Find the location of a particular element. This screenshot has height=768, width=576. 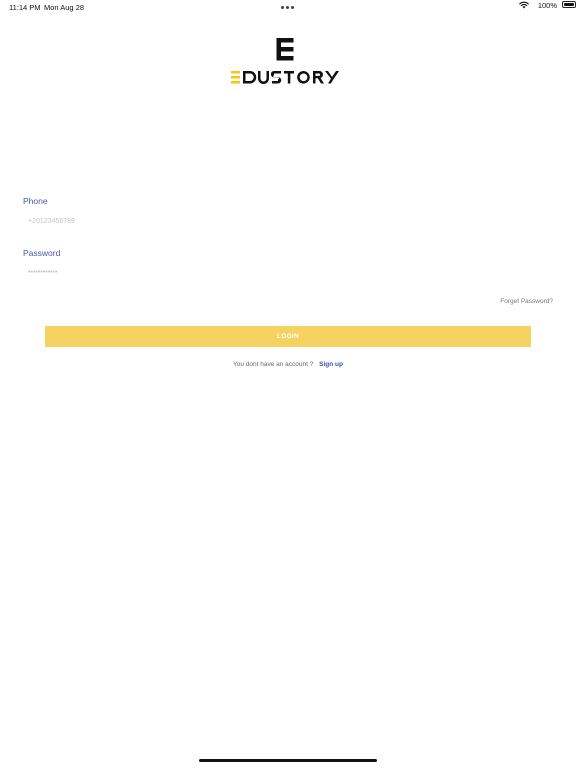

more-dots-icon is located at coordinates (288, 7).